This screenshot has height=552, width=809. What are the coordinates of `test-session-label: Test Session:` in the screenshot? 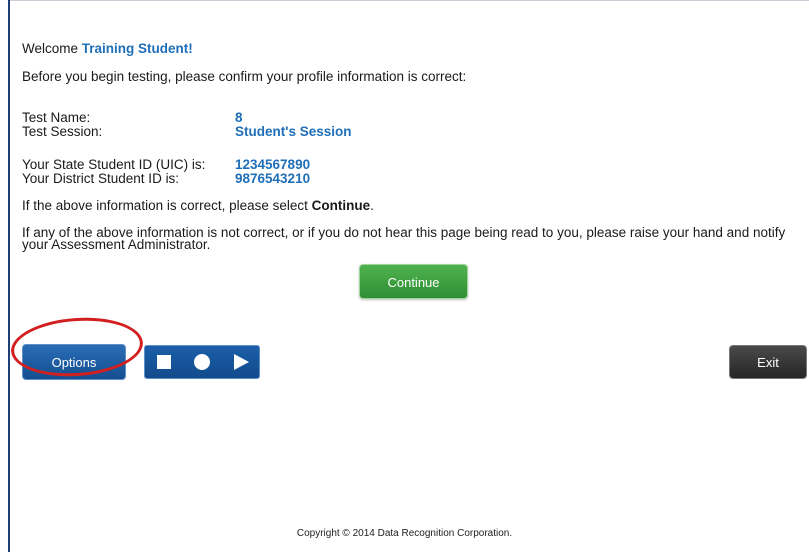 It's located at (62, 131).